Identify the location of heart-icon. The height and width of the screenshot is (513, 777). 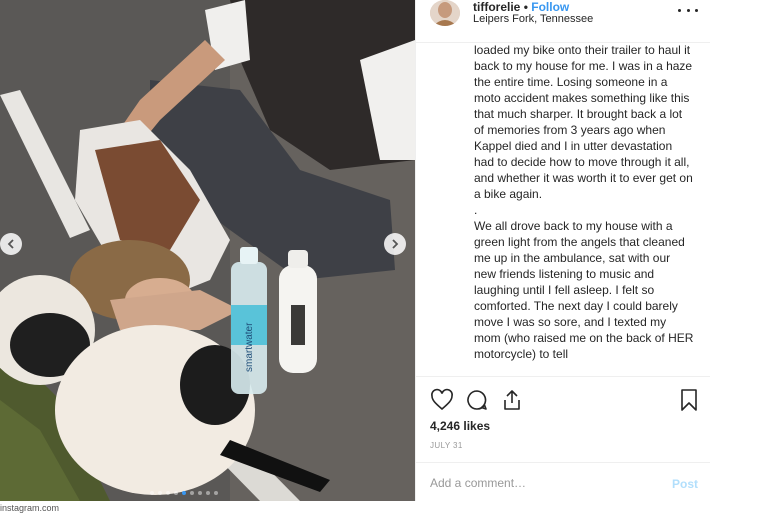
(442, 399).